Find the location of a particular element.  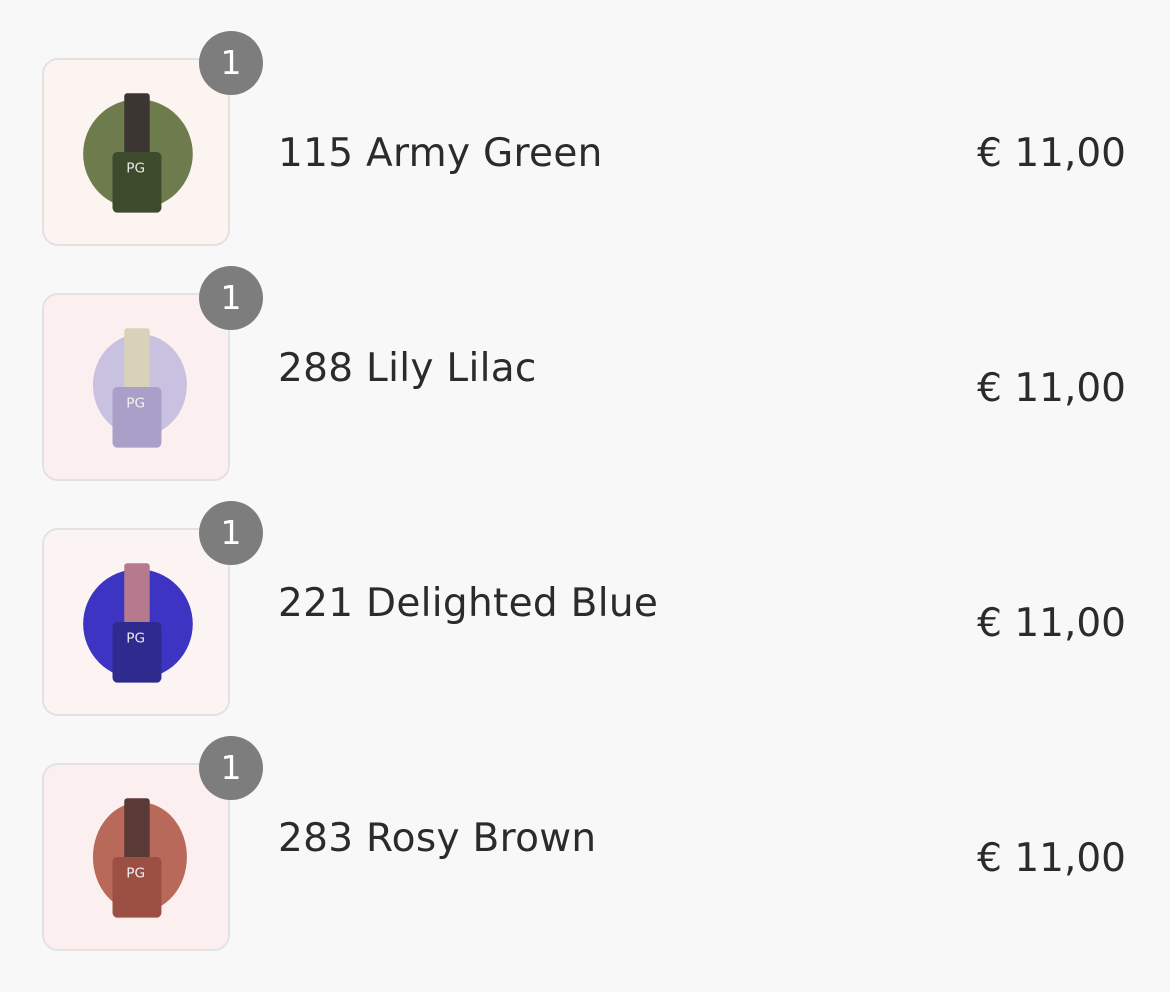

product-name: 221 Delighted Blue is located at coordinates (468, 603).